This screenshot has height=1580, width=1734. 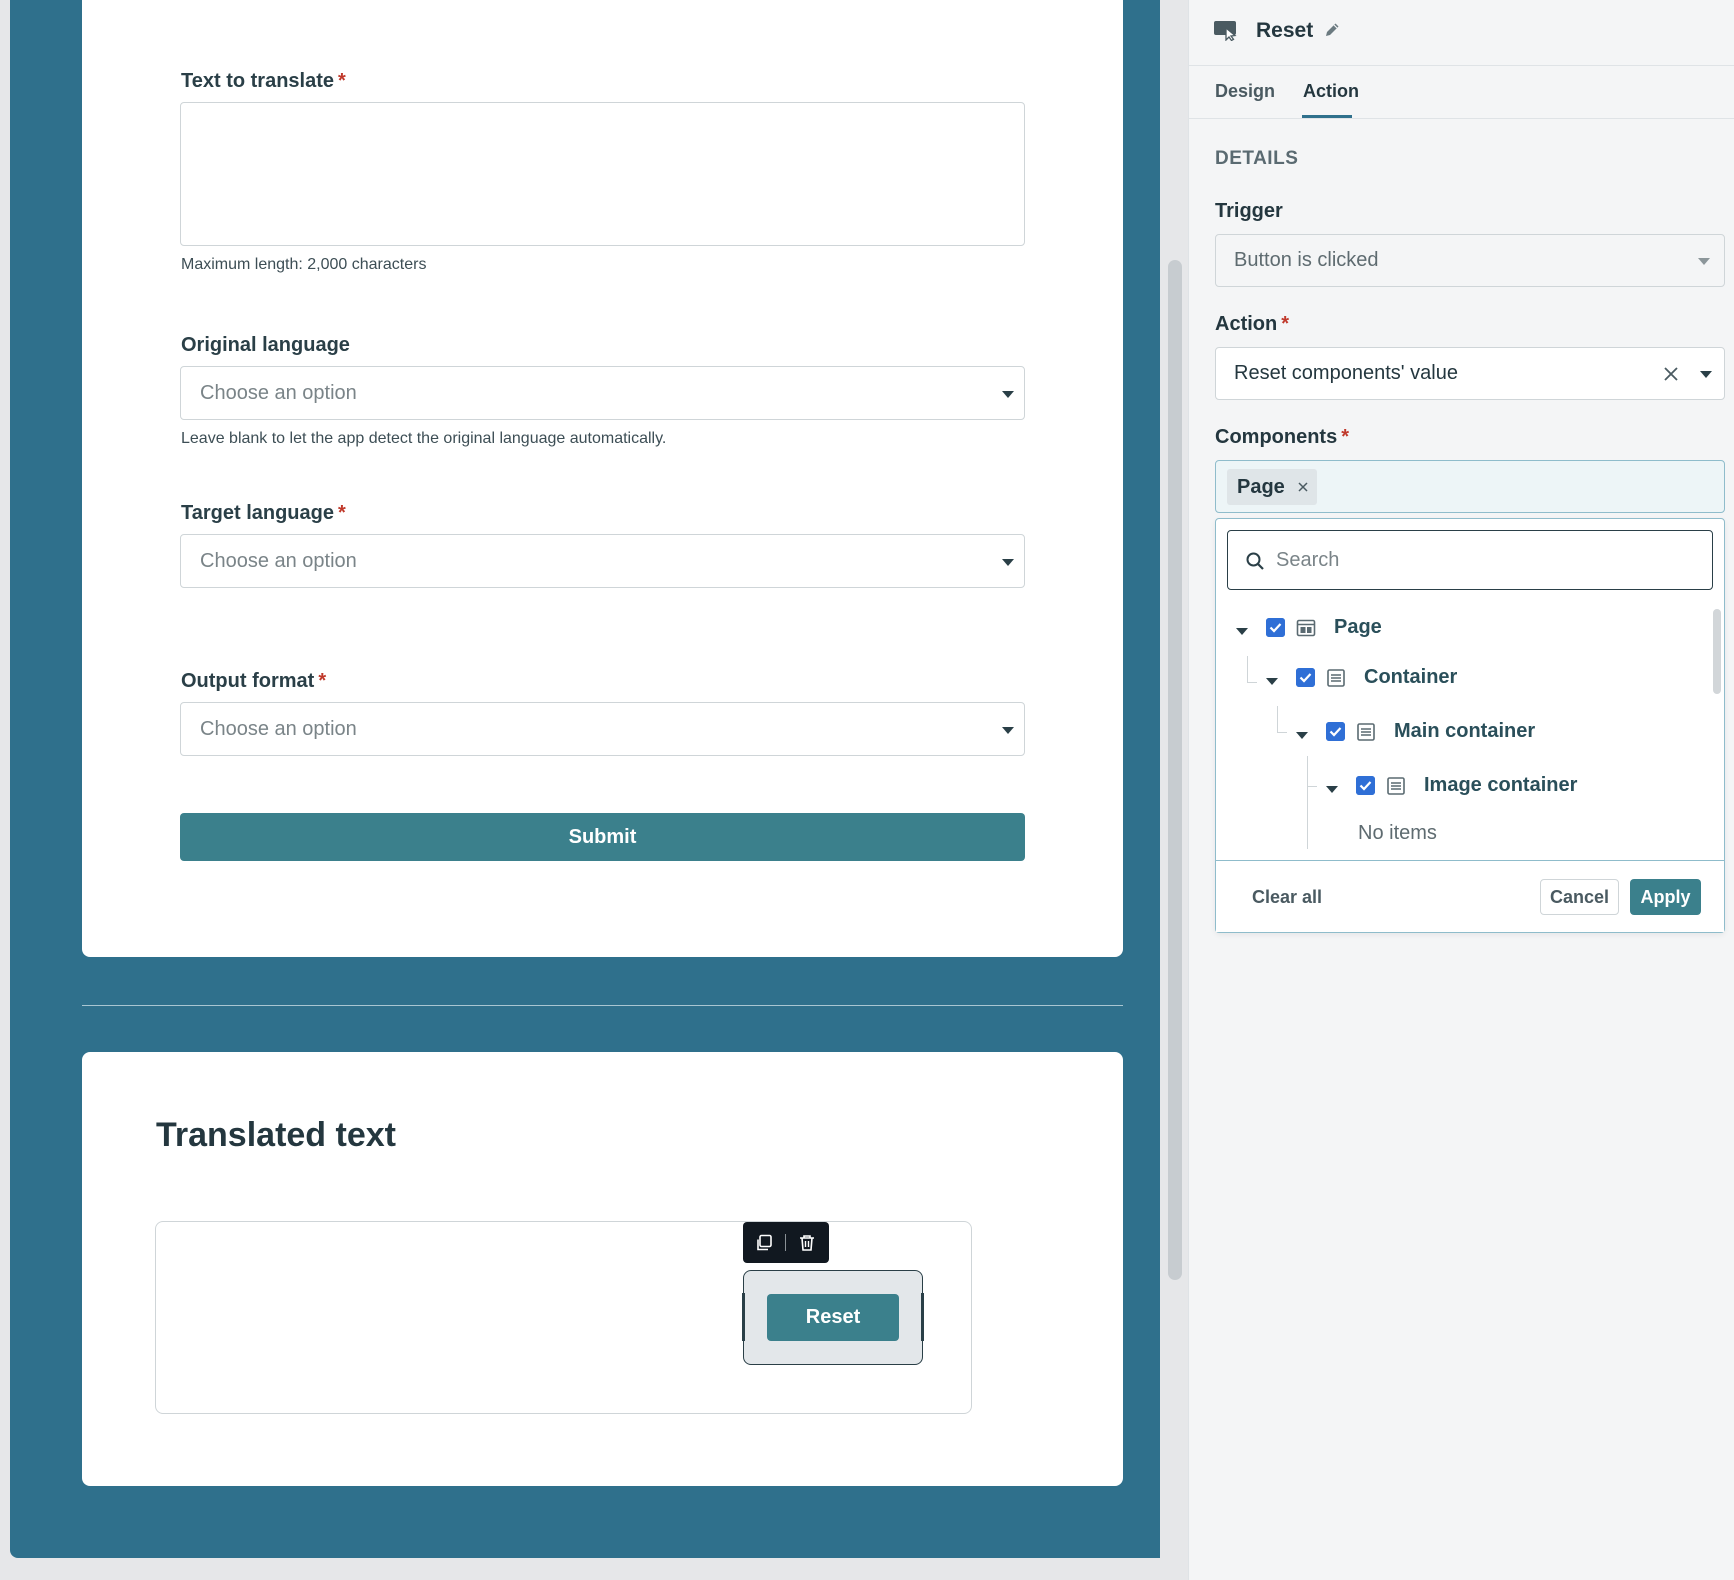 What do you see at coordinates (1246, 324) in the screenshot?
I see `action-label-text: Action` at bounding box center [1246, 324].